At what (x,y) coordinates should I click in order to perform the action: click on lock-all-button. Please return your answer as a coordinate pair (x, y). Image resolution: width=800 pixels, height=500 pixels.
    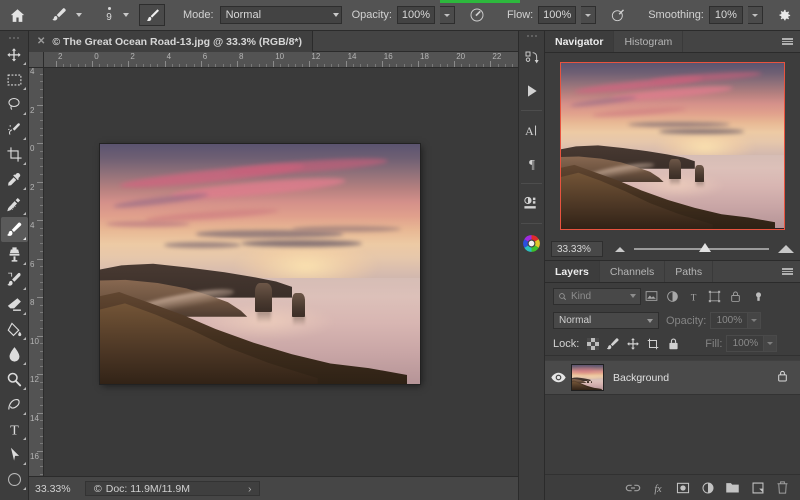
    Looking at the image, I should click on (673, 344).